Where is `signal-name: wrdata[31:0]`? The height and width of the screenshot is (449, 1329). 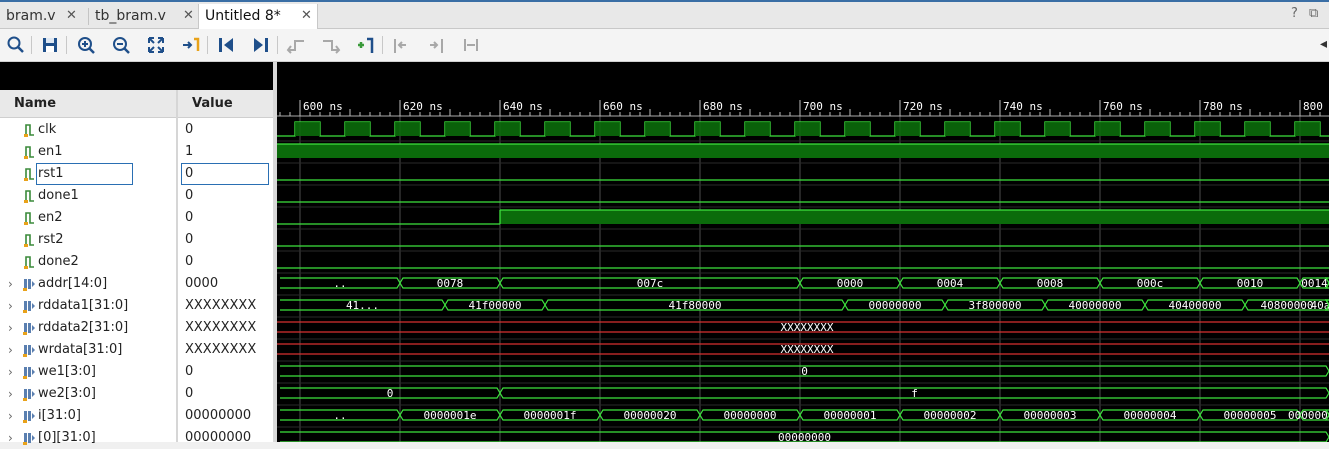 signal-name: wrdata[31:0] is located at coordinates (80, 349).